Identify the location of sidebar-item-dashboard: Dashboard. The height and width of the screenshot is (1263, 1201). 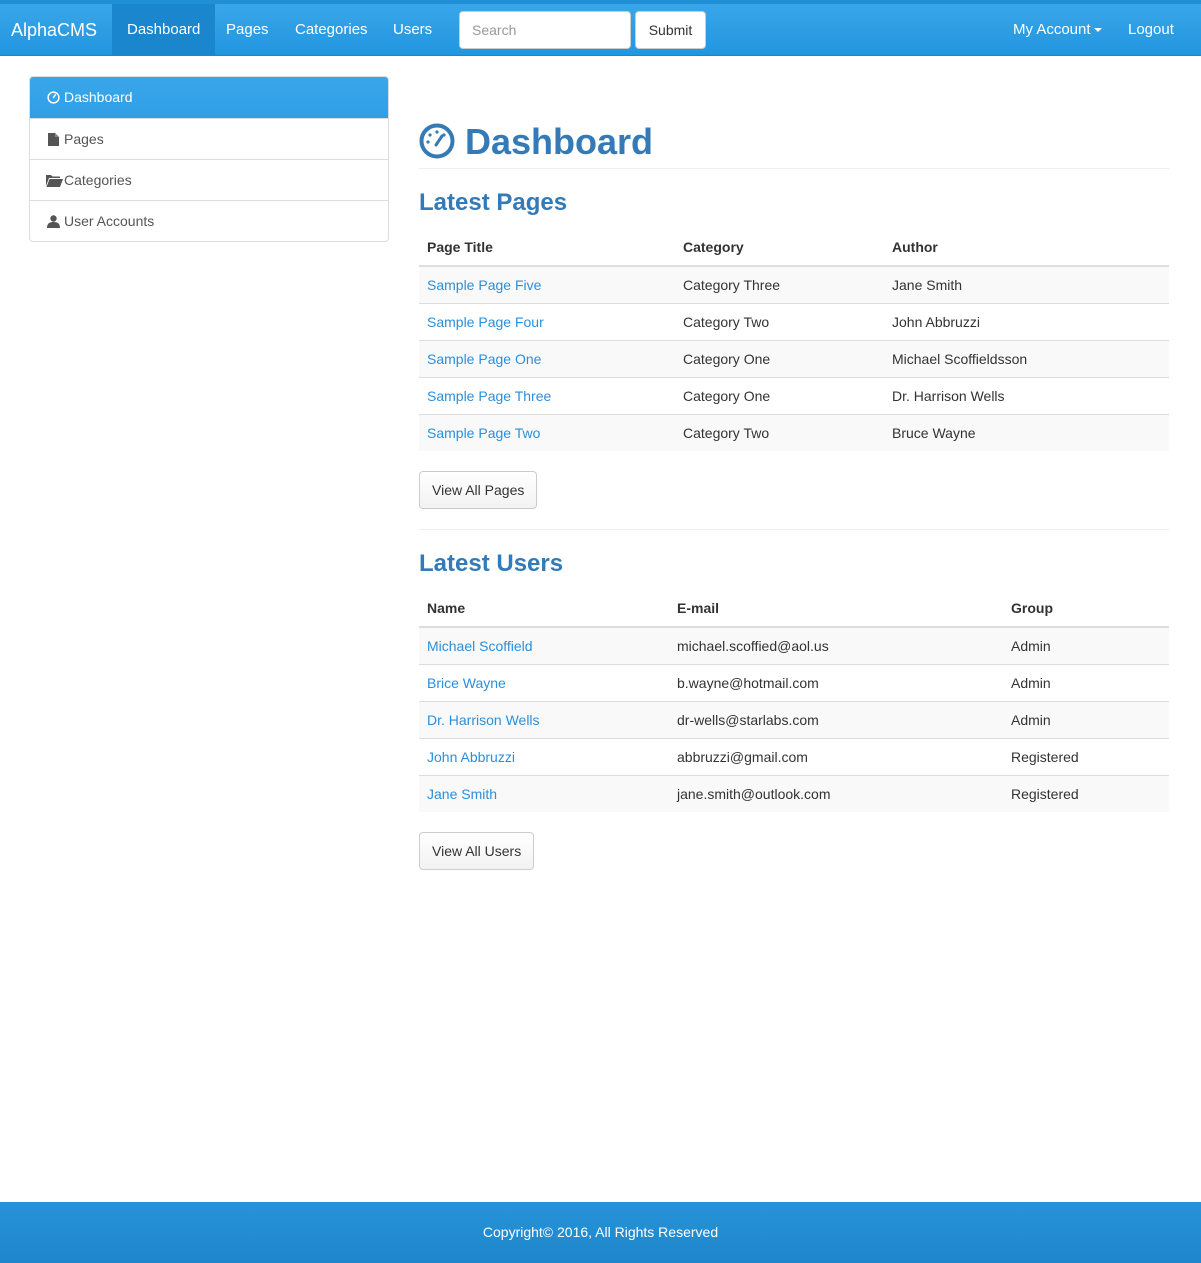
(209, 97).